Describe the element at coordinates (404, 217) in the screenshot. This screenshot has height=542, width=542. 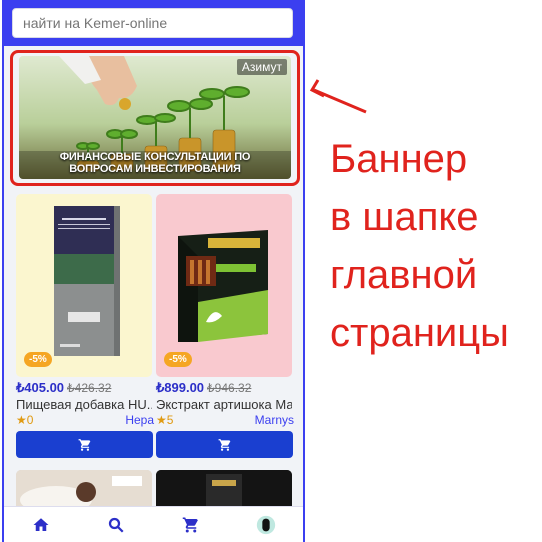
I see `annotation-line: в шапке` at that location.